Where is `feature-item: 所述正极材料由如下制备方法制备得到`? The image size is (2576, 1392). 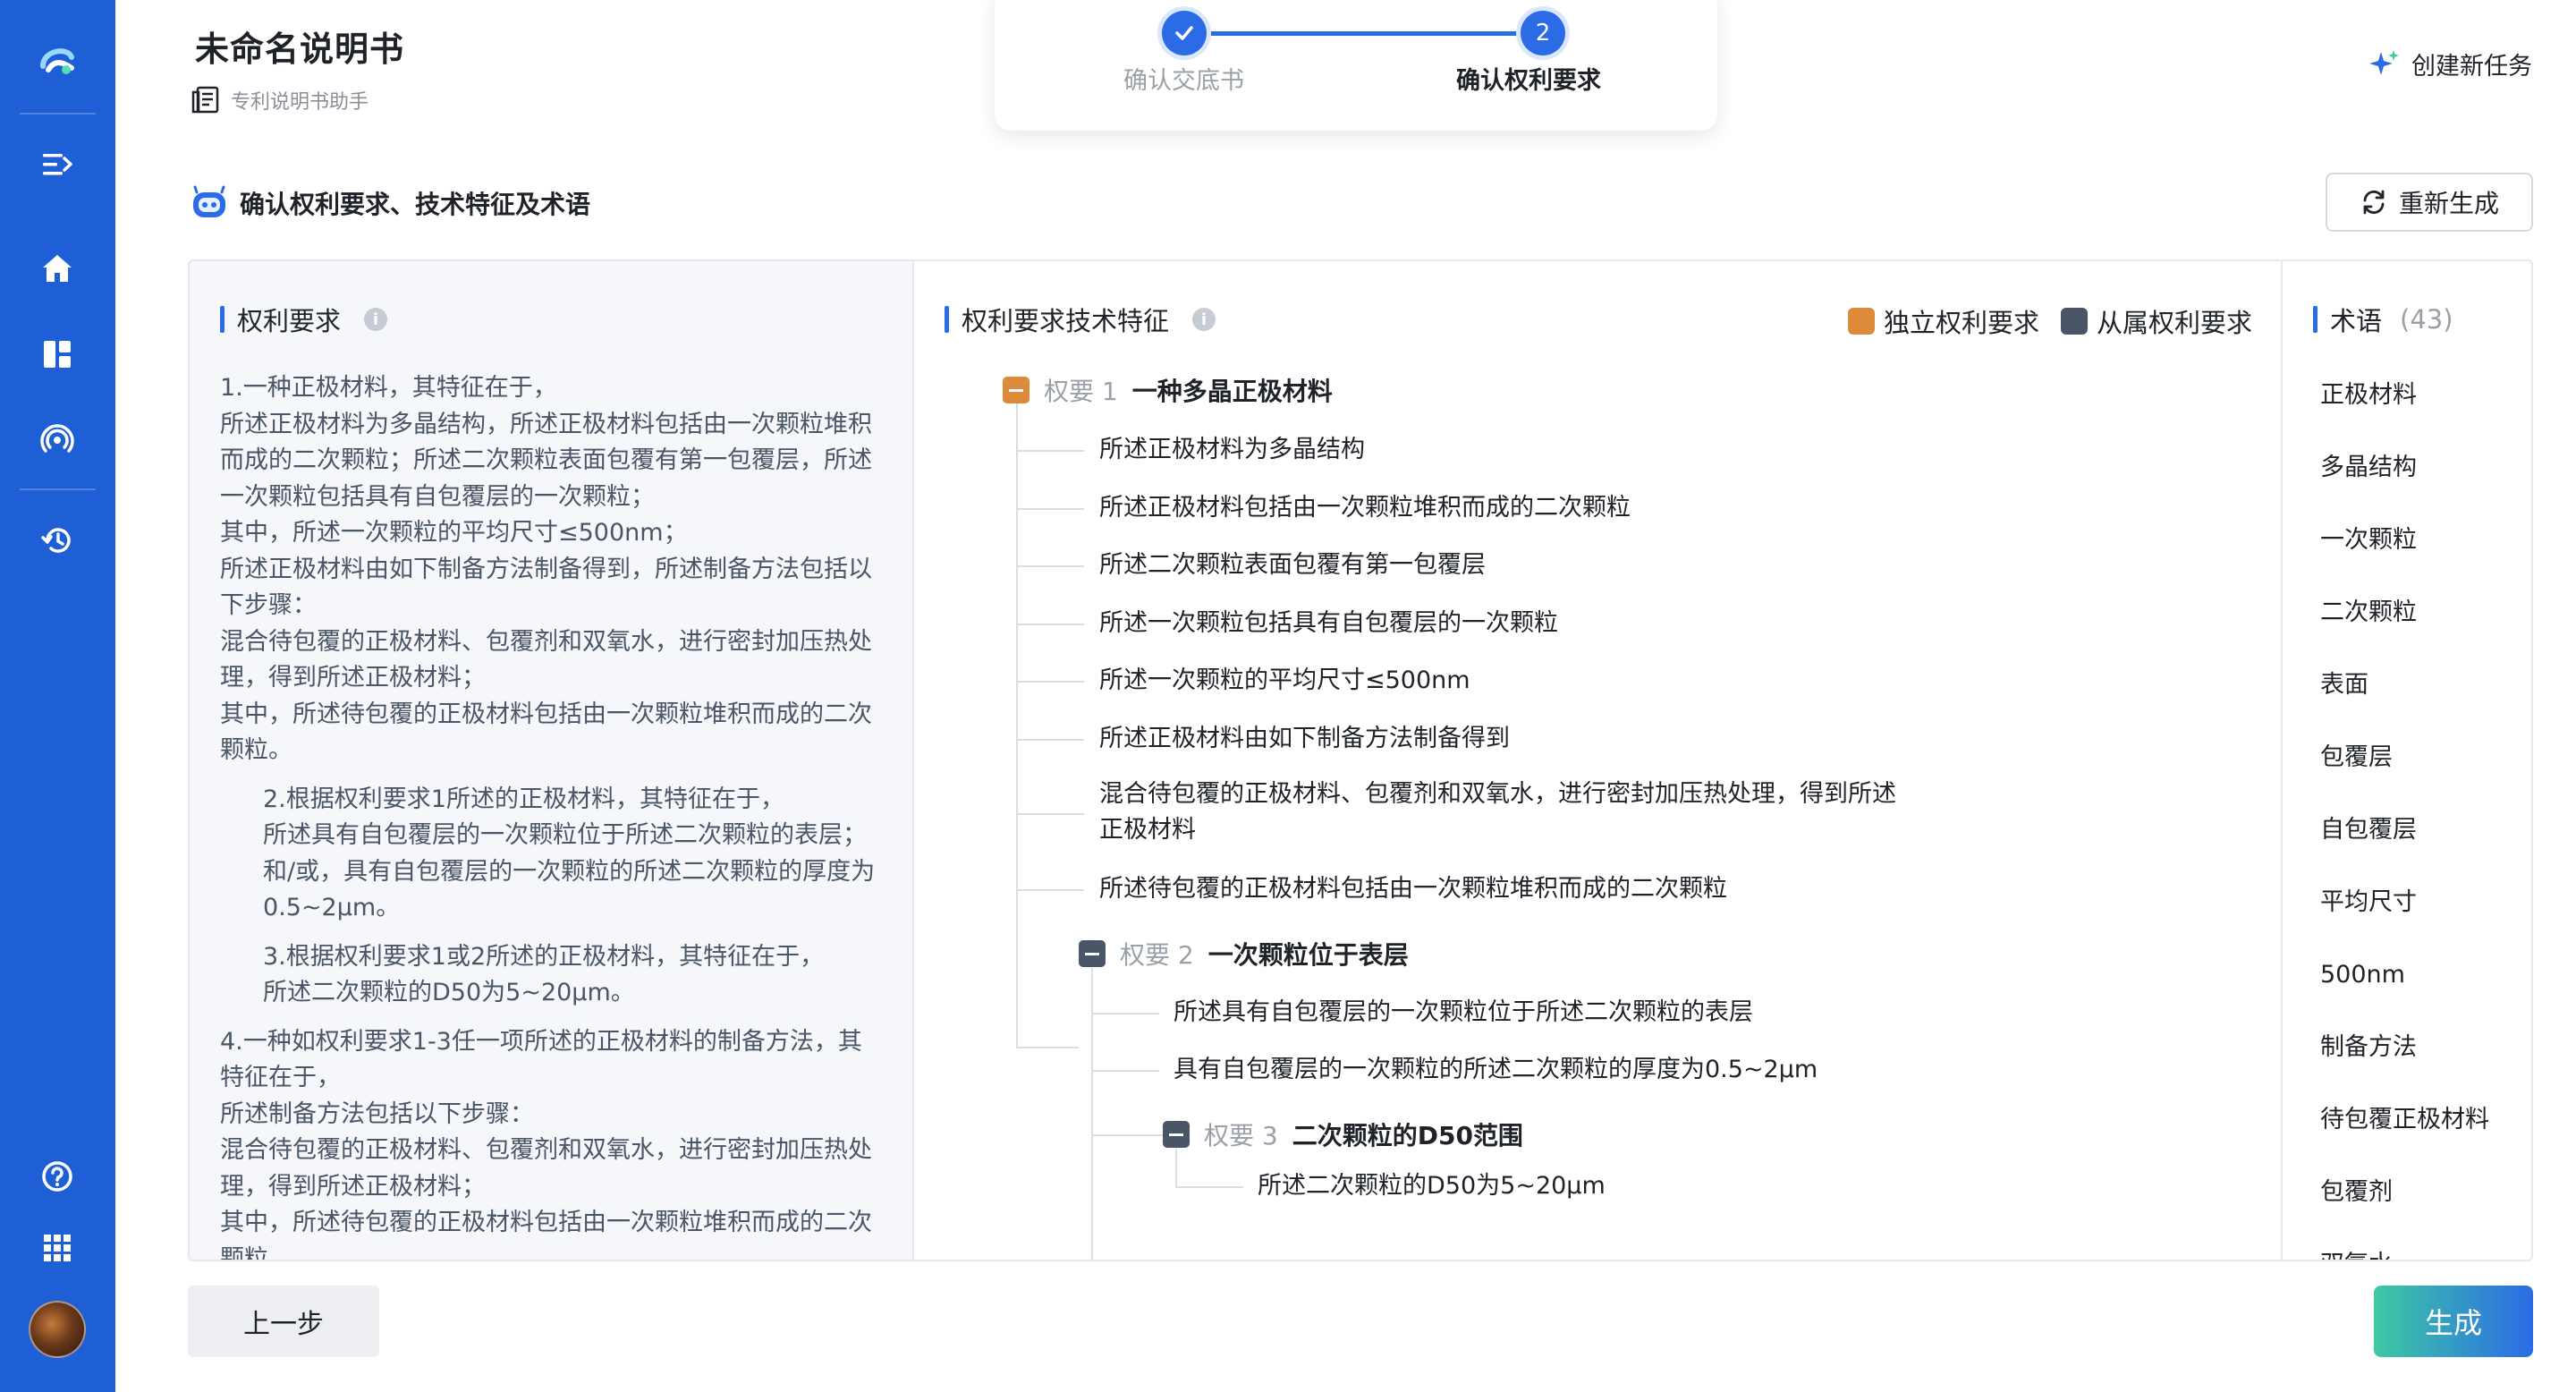
feature-item: 所述正极材料由如下制备方法制备得到 is located at coordinates (1501, 739).